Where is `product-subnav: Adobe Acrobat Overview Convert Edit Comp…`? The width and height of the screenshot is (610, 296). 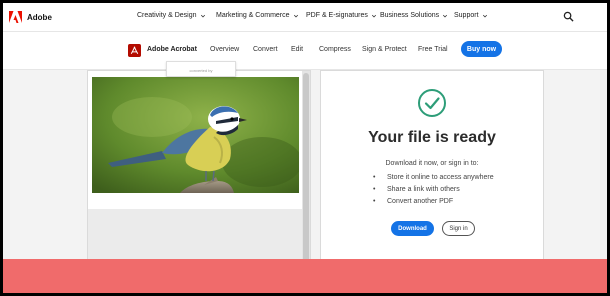 product-subnav: Adobe Acrobat Overview Convert Edit Comp… is located at coordinates (305, 51).